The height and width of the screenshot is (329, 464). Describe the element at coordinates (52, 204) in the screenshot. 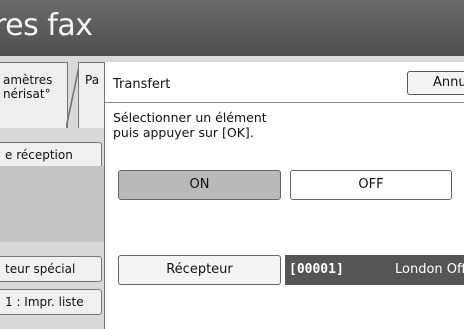

I see `left-panel-area` at that location.